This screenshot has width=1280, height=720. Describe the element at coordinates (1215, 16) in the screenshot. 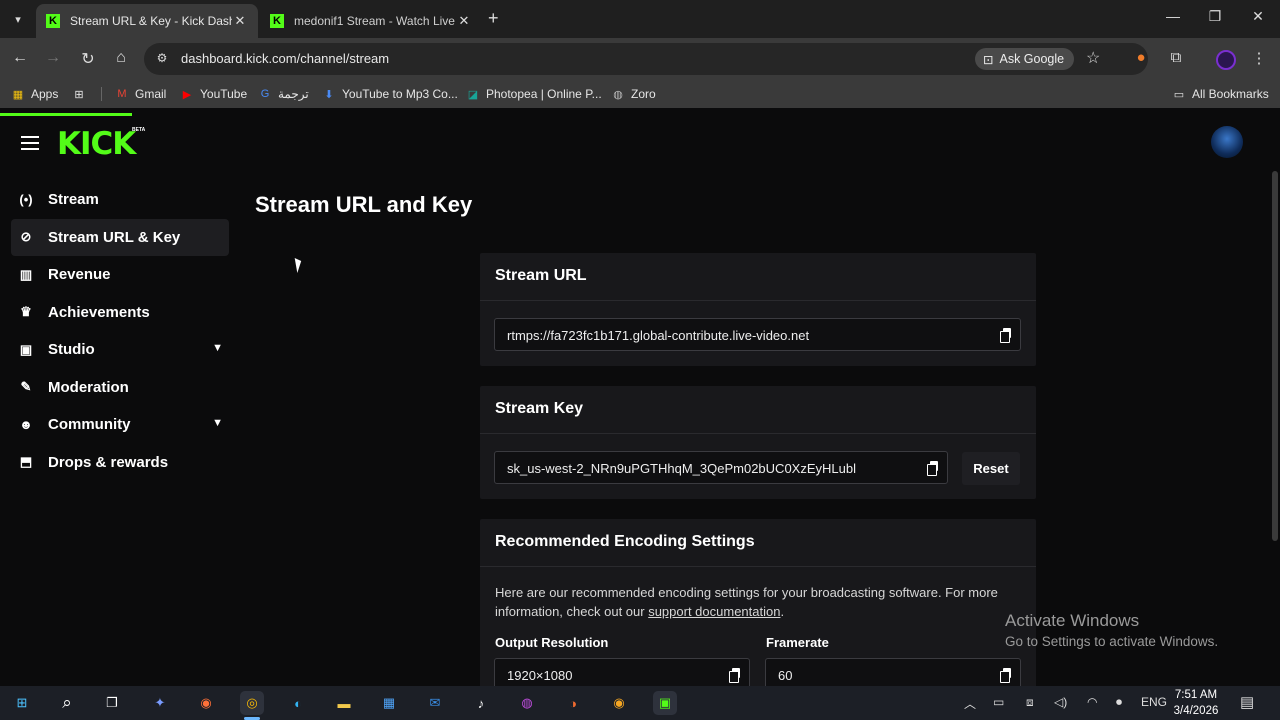

I see `restore-icon: ❐` at that location.